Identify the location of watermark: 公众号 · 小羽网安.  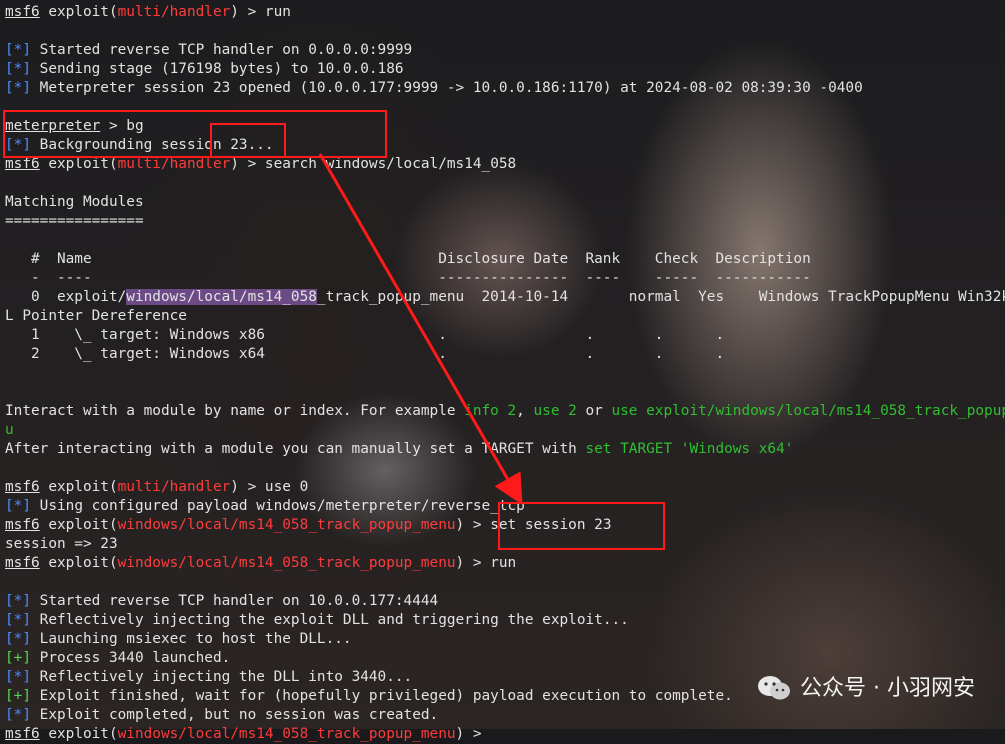
(865, 688).